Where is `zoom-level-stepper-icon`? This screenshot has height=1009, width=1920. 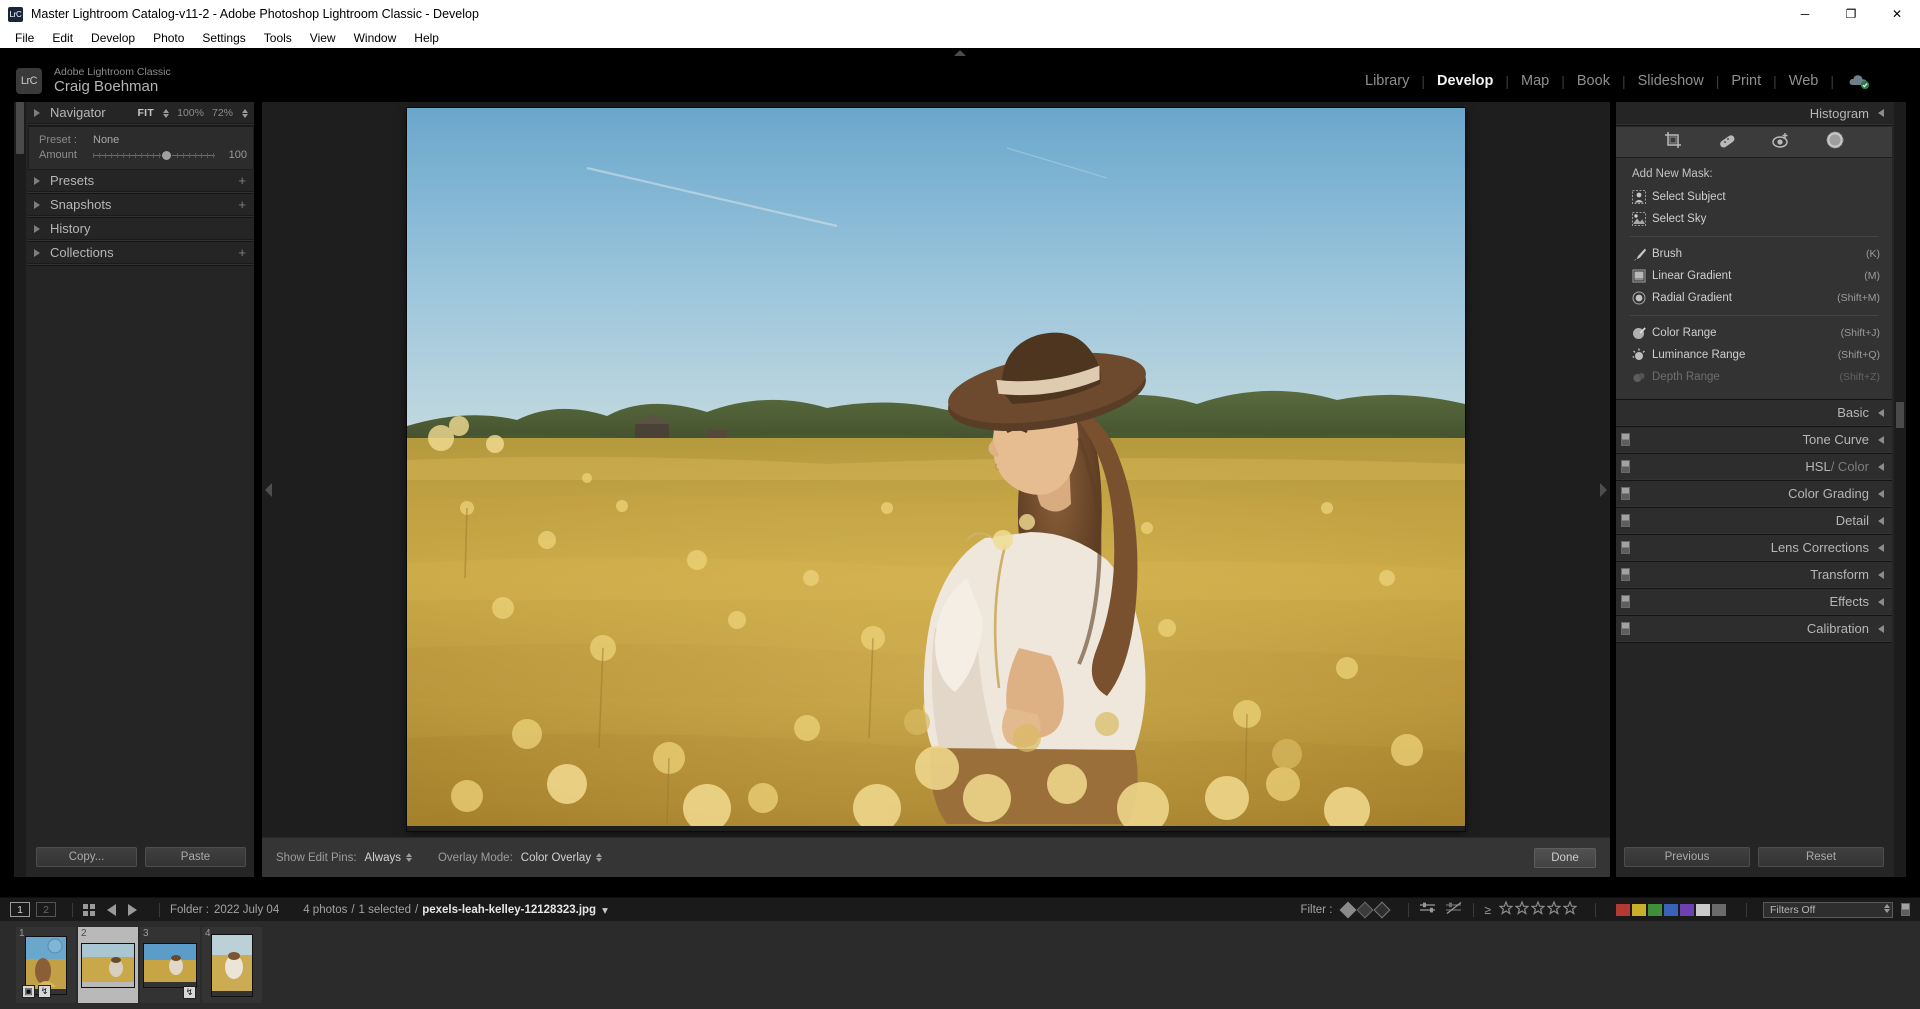 zoom-level-stepper-icon is located at coordinates (245, 113).